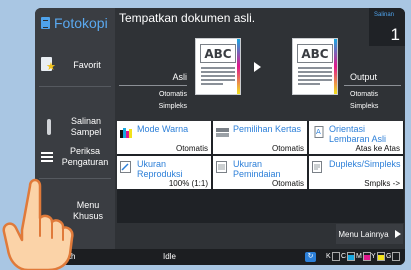 The width and height of the screenshot is (411, 270). I want to click on sample-copy-button: Salinan Sampel, so click(75, 127).